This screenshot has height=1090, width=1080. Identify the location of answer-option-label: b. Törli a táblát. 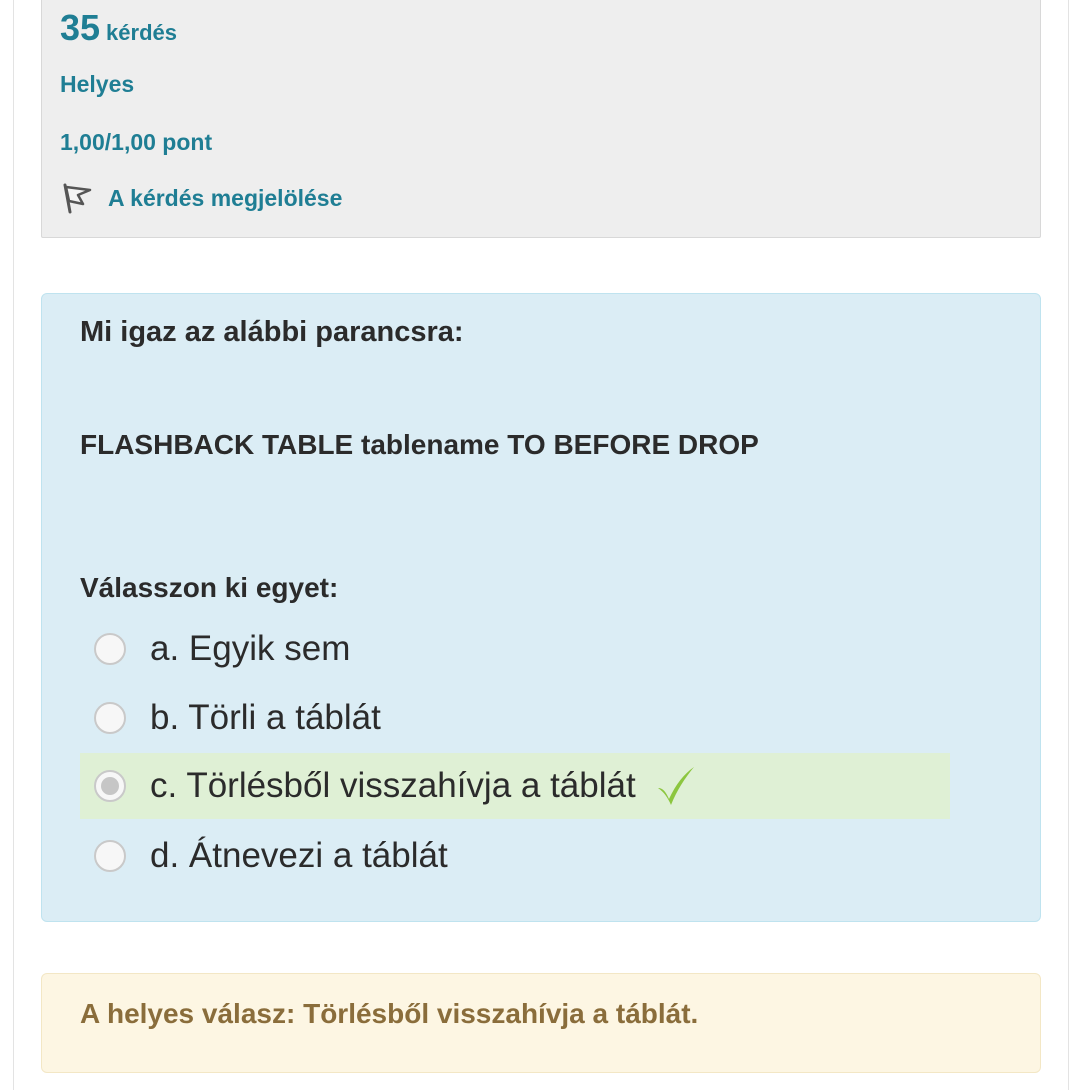
(265, 717).